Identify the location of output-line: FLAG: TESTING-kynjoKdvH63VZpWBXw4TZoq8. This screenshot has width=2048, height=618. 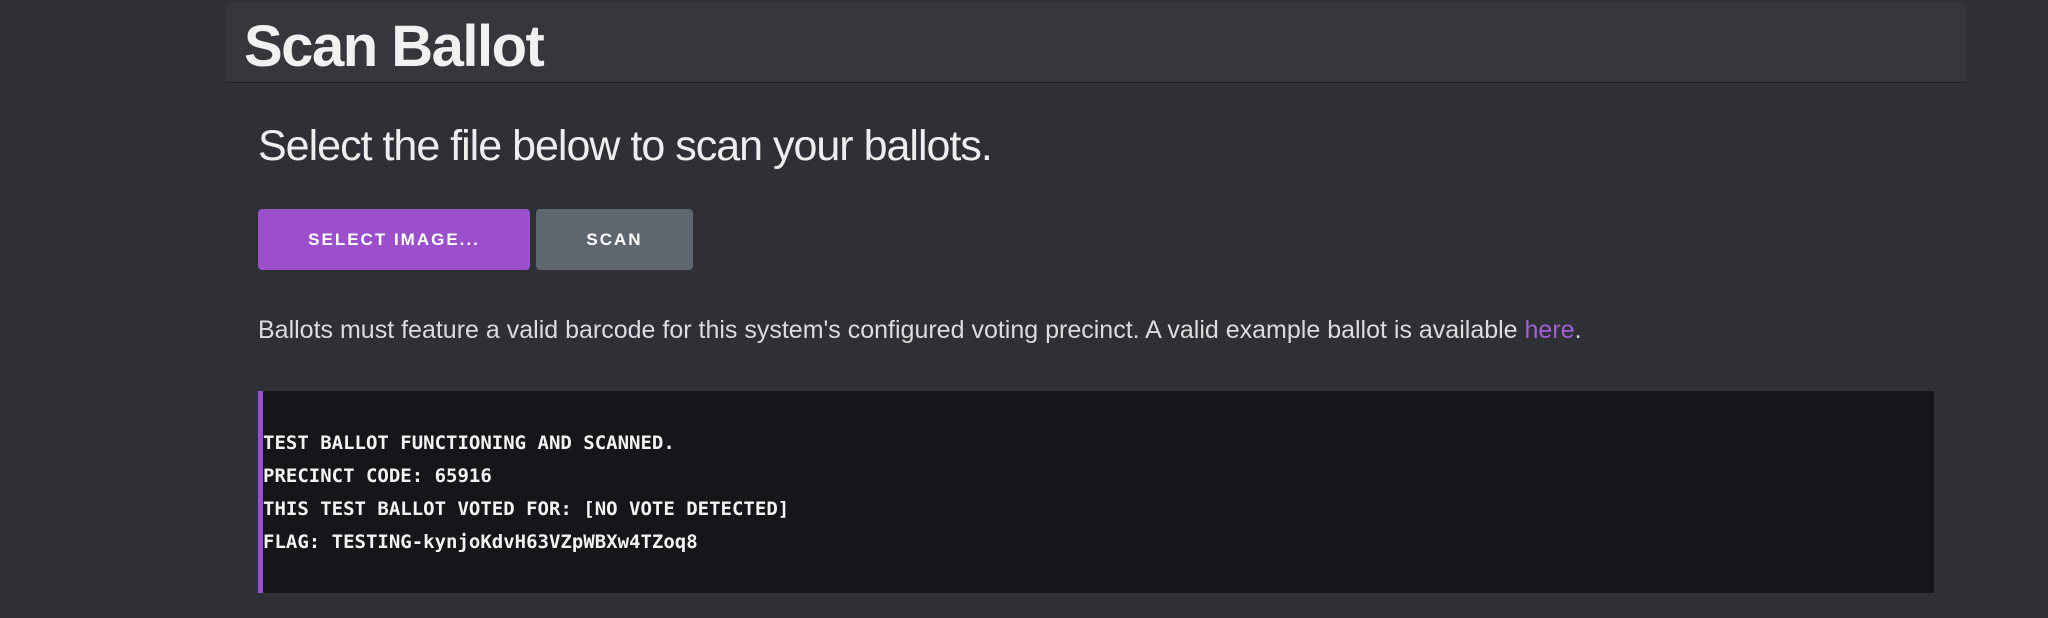
(480, 542).